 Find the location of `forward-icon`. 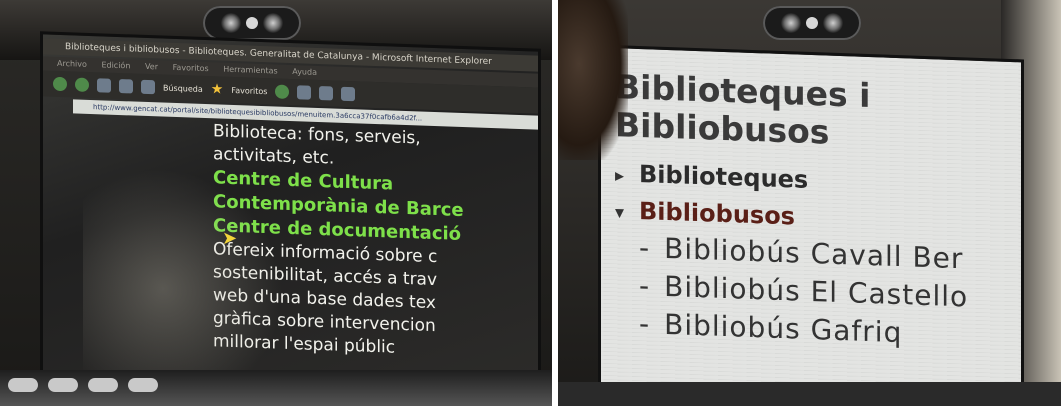

forward-icon is located at coordinates (82, 84).